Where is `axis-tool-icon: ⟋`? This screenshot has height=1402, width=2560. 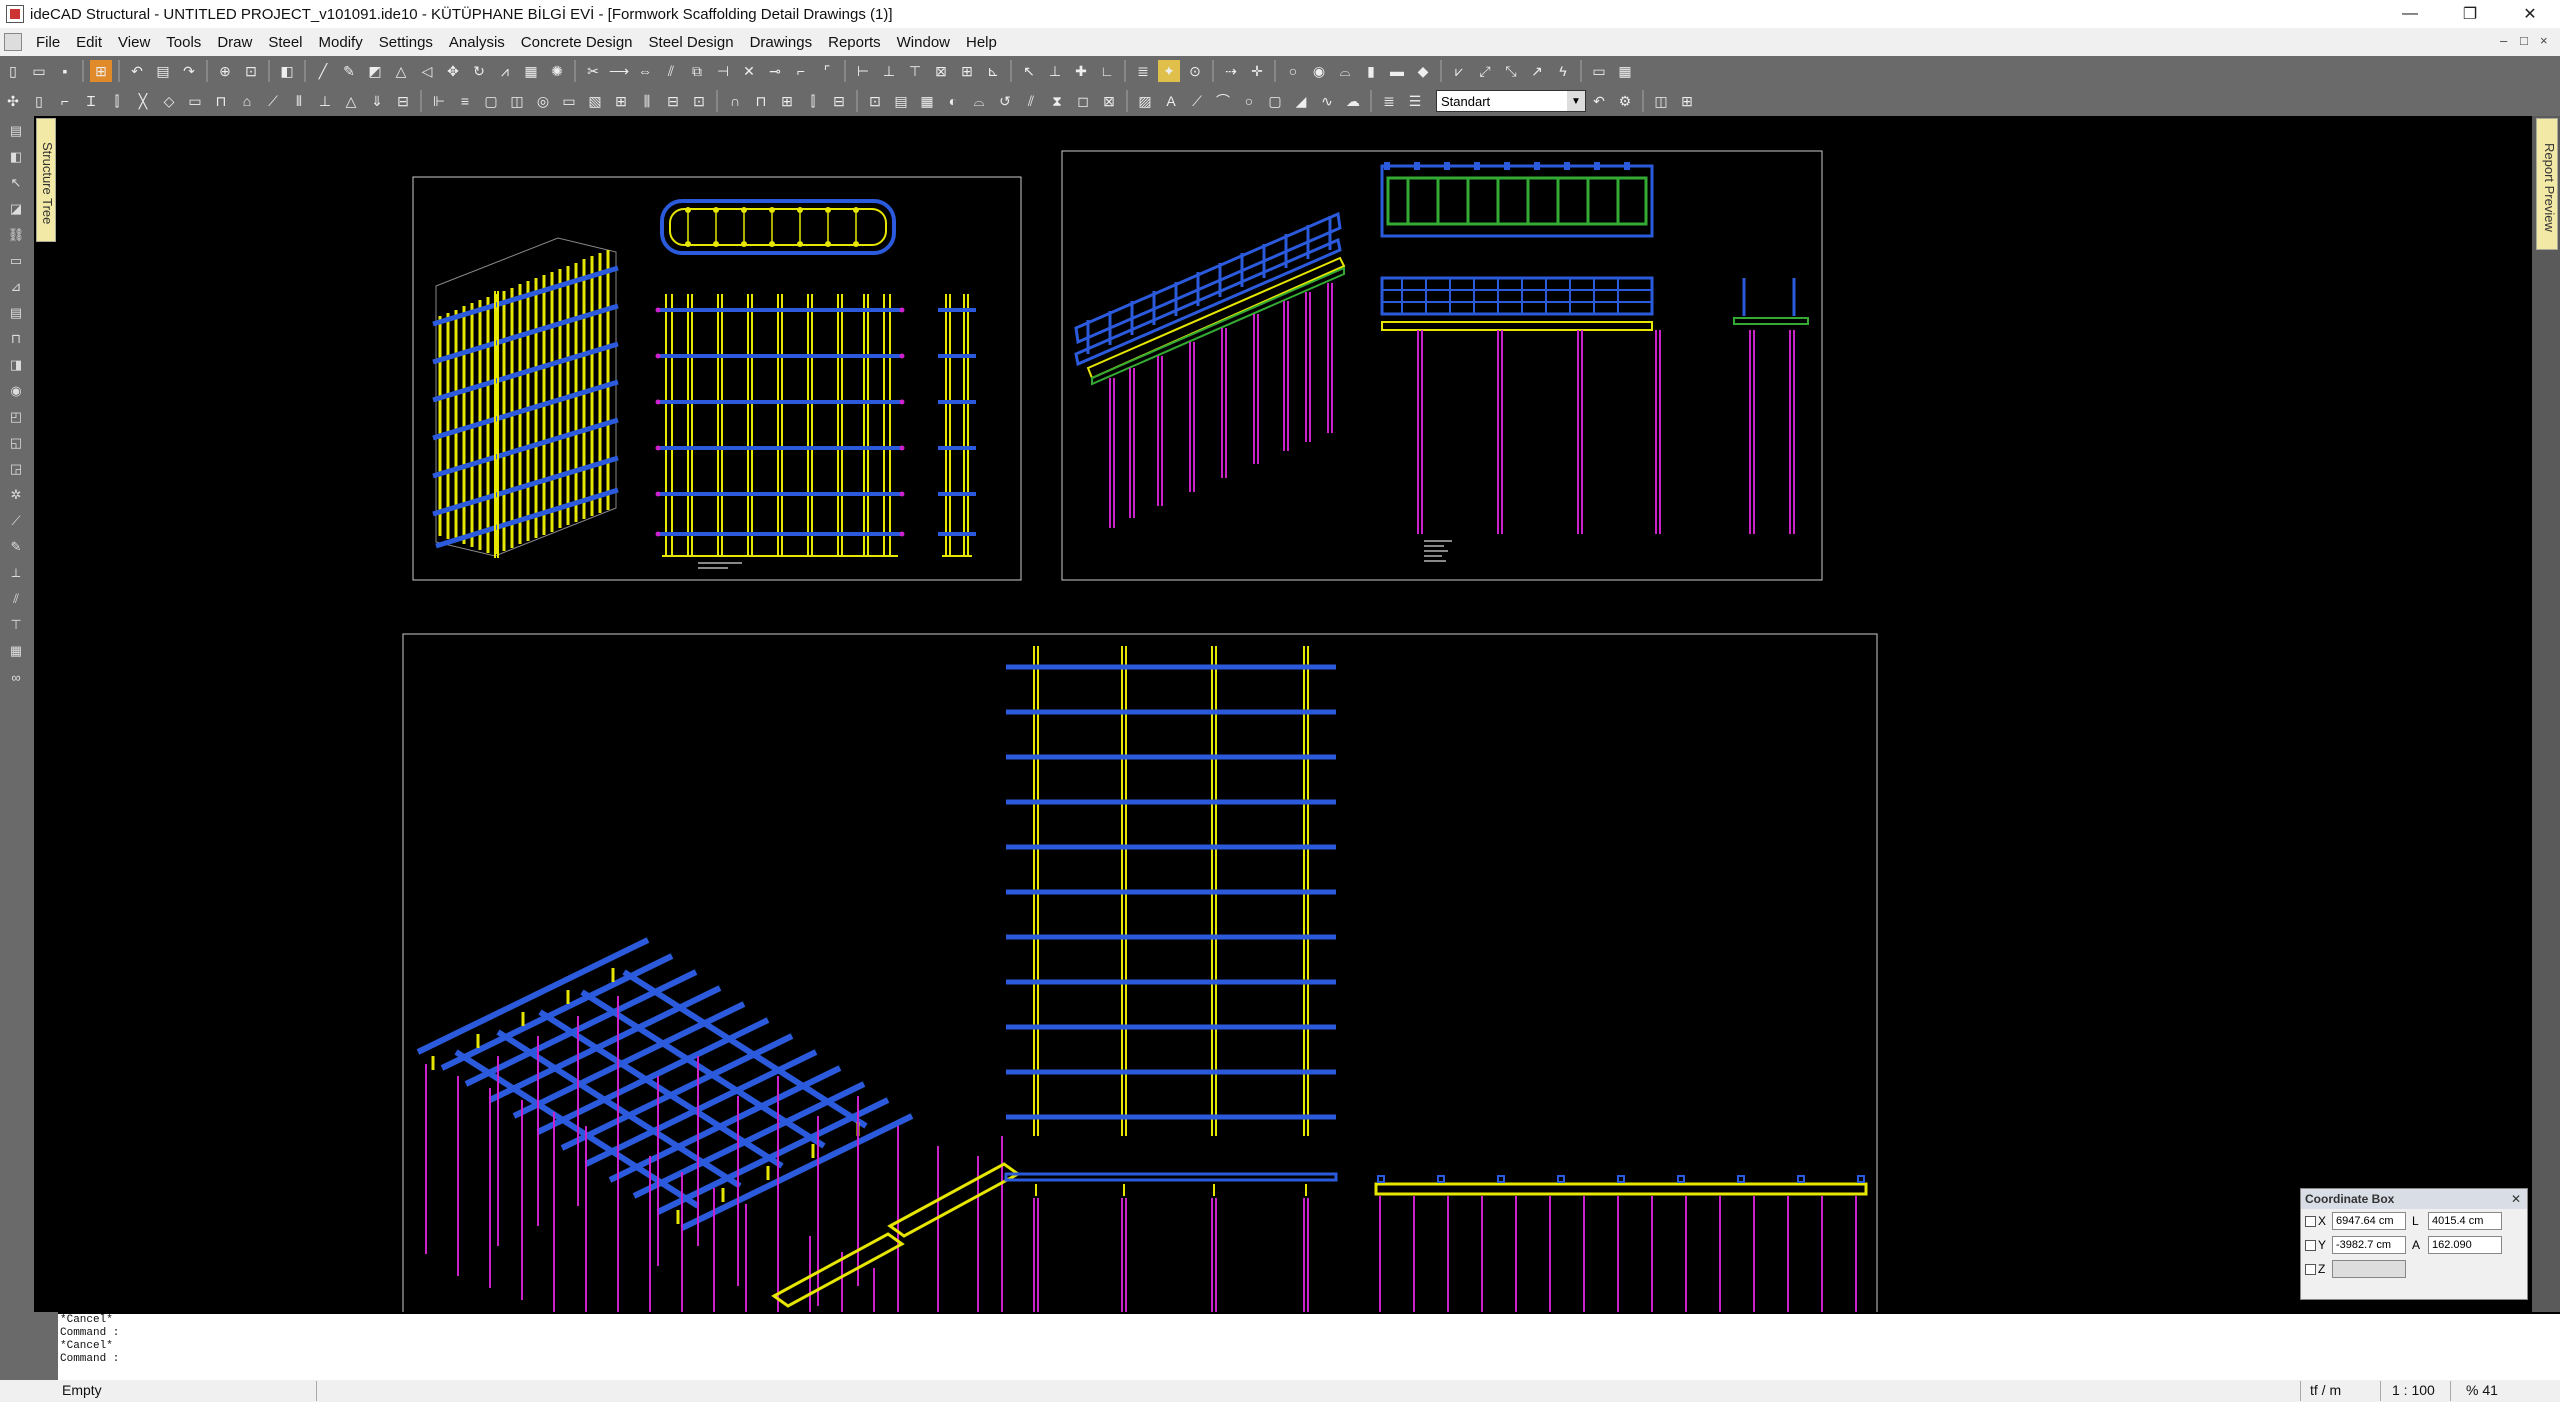 axis-tool-icon: ⟋ is located at coordinates (16, 521).